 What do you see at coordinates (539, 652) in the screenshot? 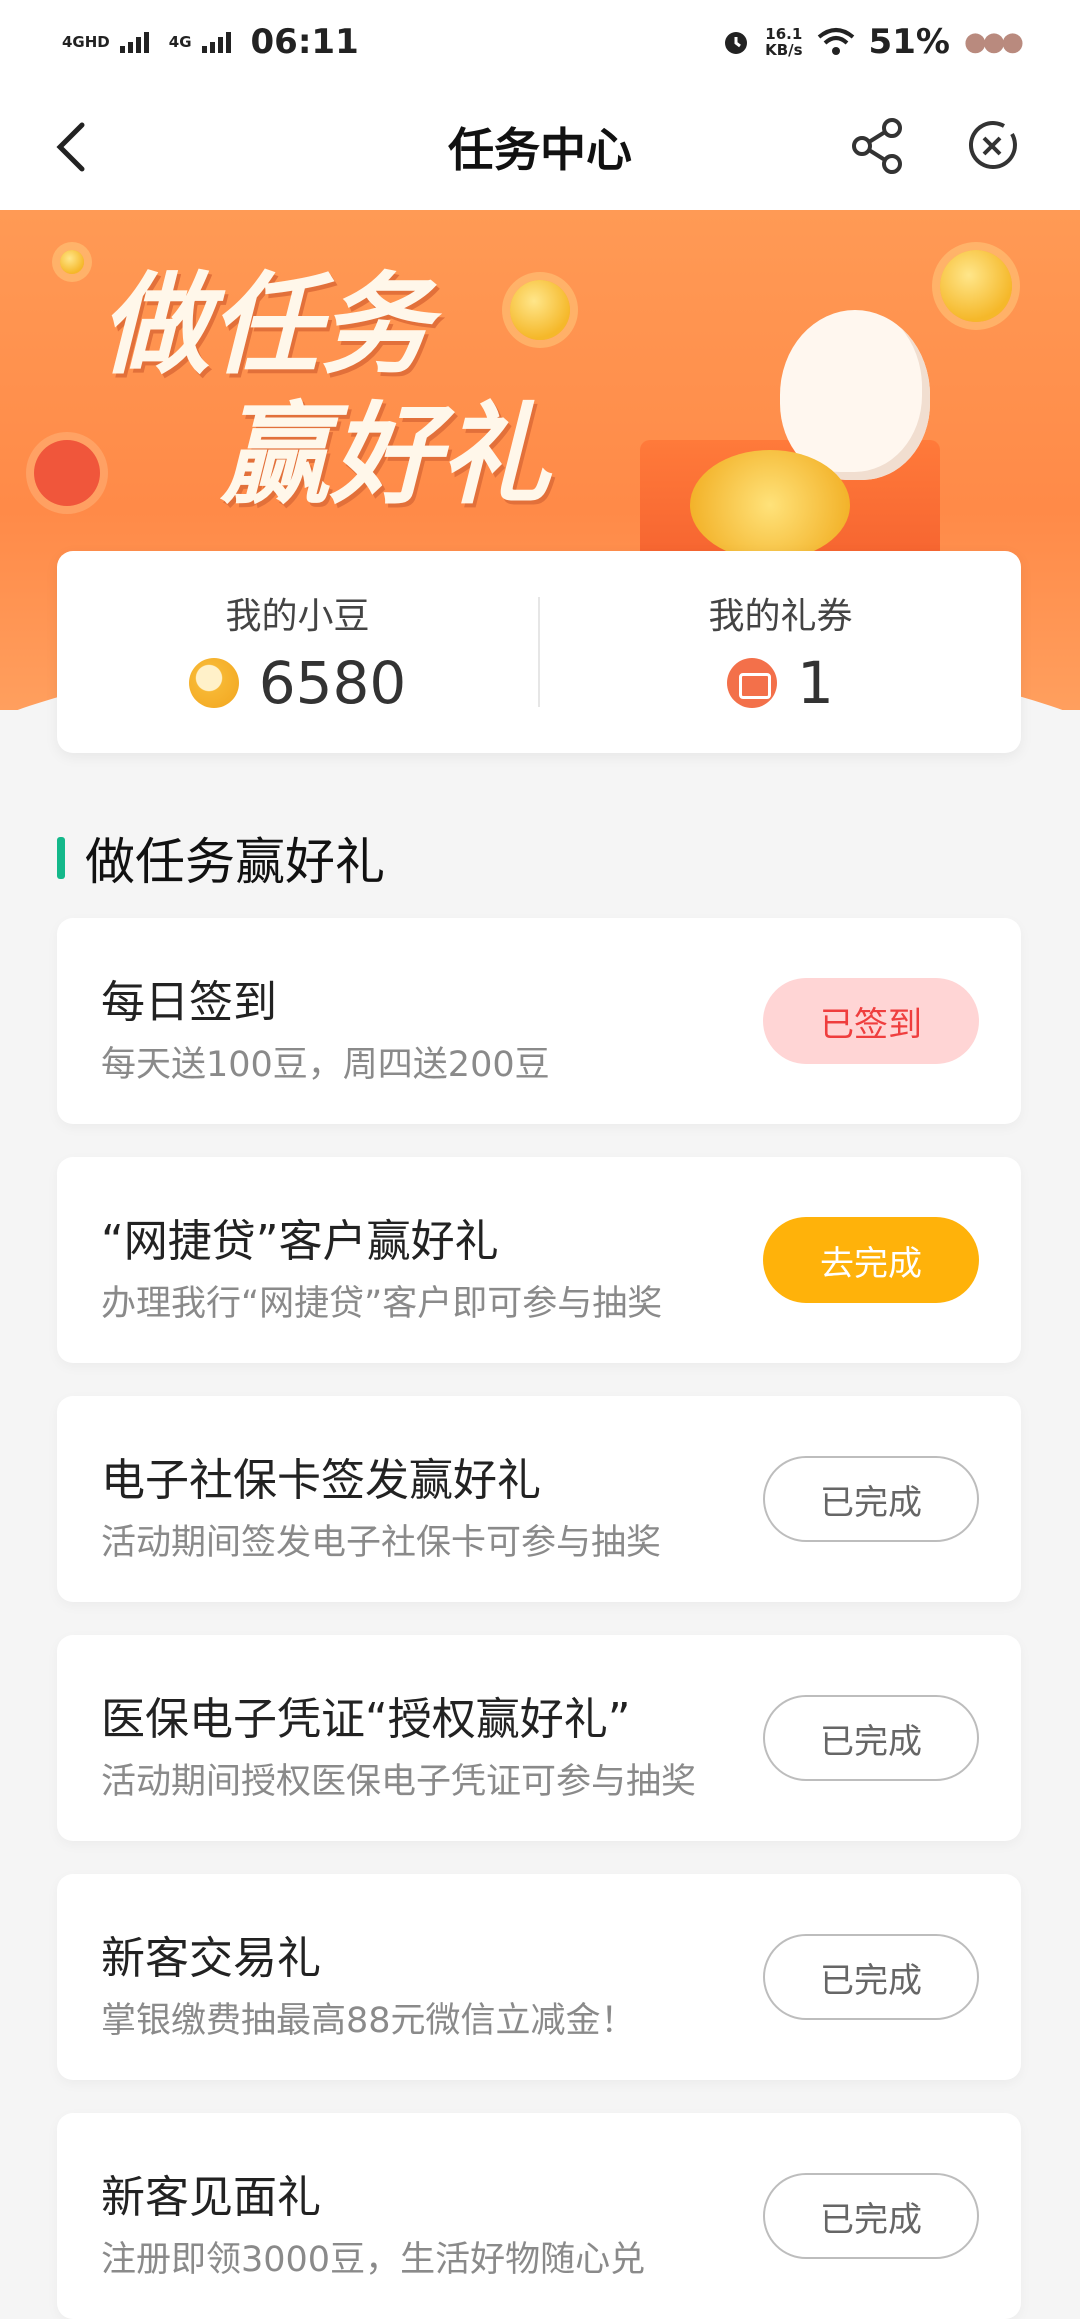
I see `stats-card: 我的小豆 6580 我的礼券 1` at bounding box center [539, 652].